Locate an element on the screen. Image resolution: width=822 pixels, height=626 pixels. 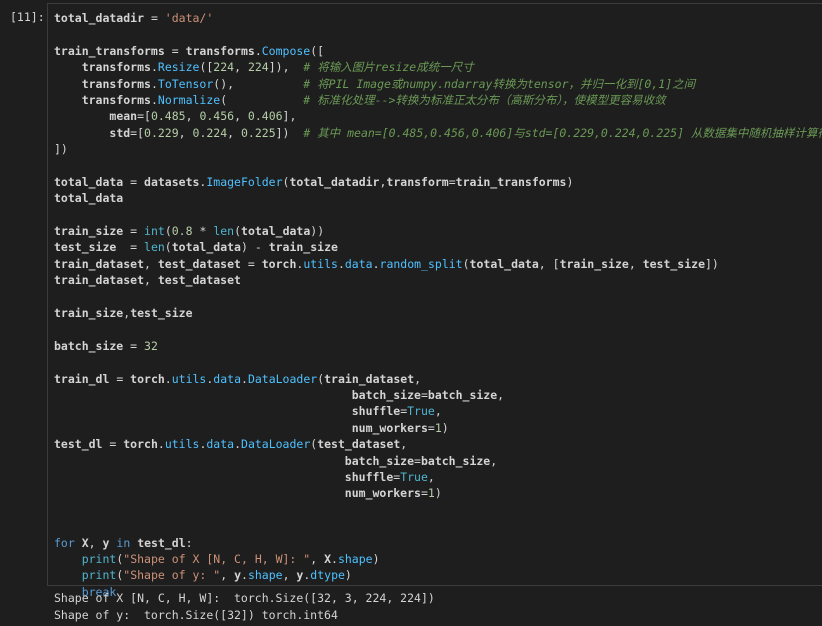
code-token: test_dl is located at coordinates (161, 542).